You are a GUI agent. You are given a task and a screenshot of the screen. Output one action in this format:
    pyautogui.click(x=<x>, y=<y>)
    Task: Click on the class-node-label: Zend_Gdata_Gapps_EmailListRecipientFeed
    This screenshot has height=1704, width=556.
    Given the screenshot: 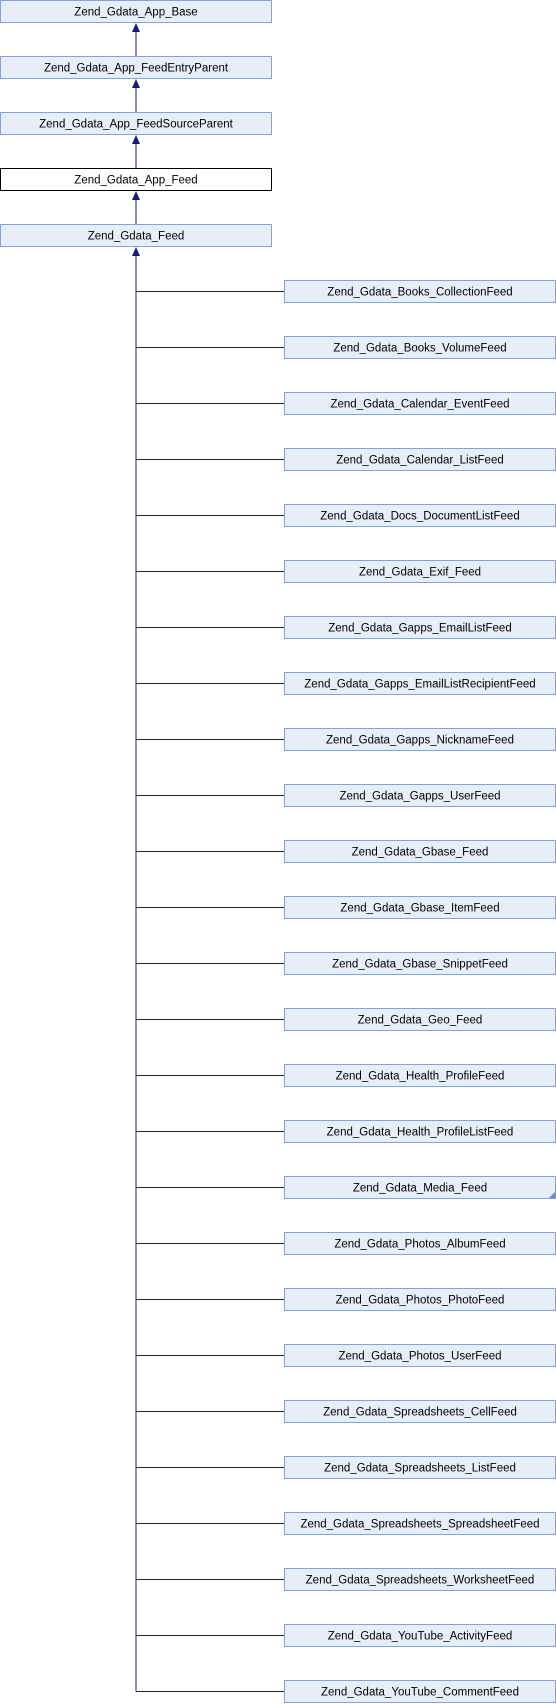 What is the action you would take?
    pyautogui.click(x=419, y=685)
    